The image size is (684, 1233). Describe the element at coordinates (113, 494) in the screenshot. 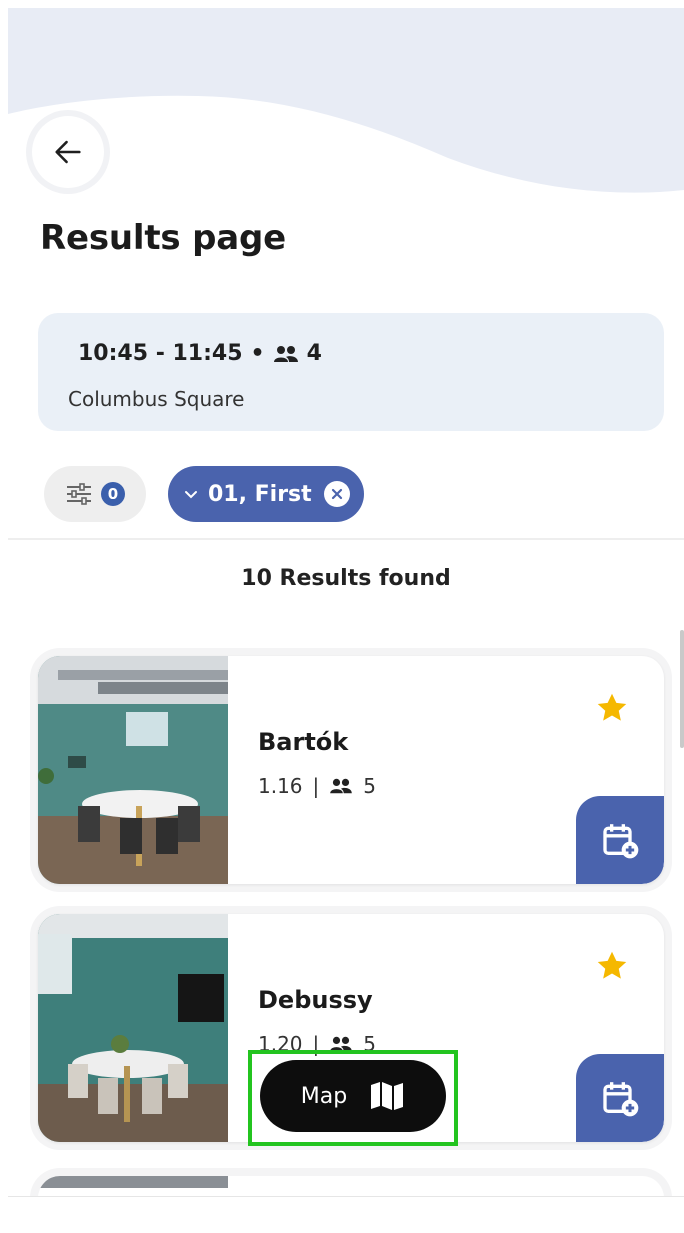

I see `filter-count-badge: 0` at that location.